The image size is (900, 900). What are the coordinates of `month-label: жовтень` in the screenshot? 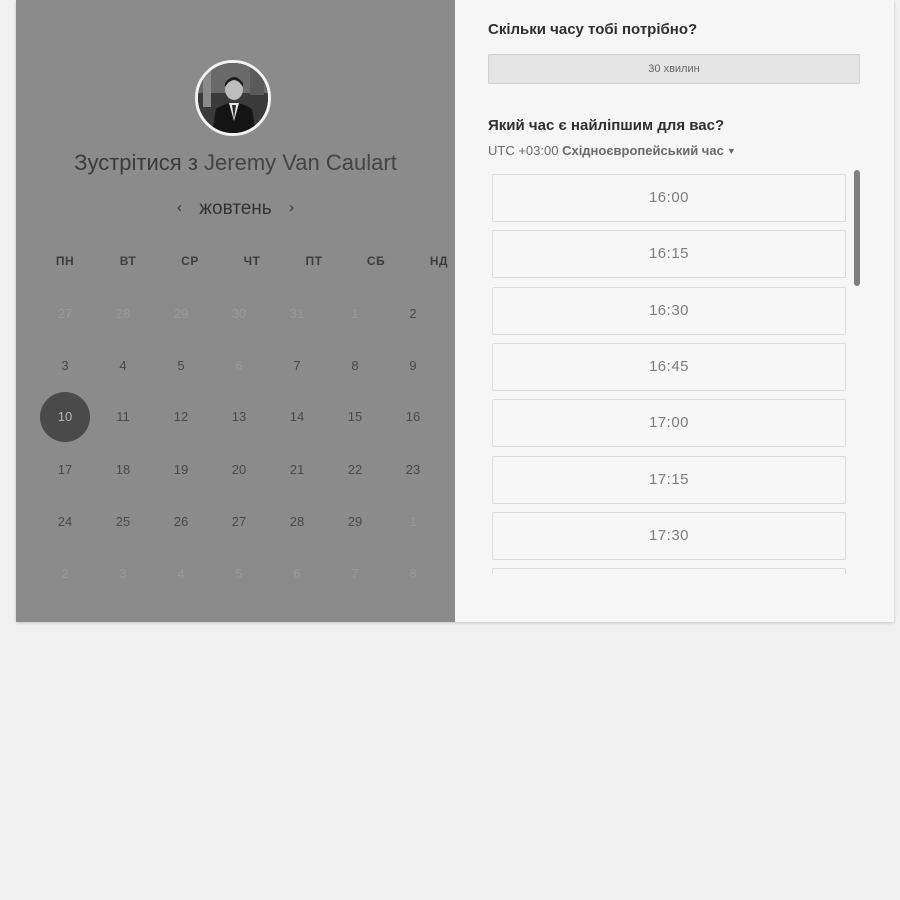 It's located at (235, 208).